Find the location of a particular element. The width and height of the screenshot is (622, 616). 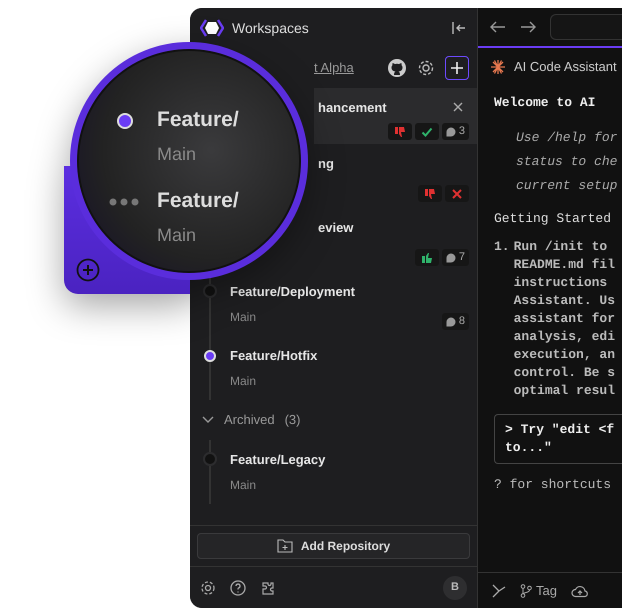

branch-name: eview is located at coordinates (336, 228).